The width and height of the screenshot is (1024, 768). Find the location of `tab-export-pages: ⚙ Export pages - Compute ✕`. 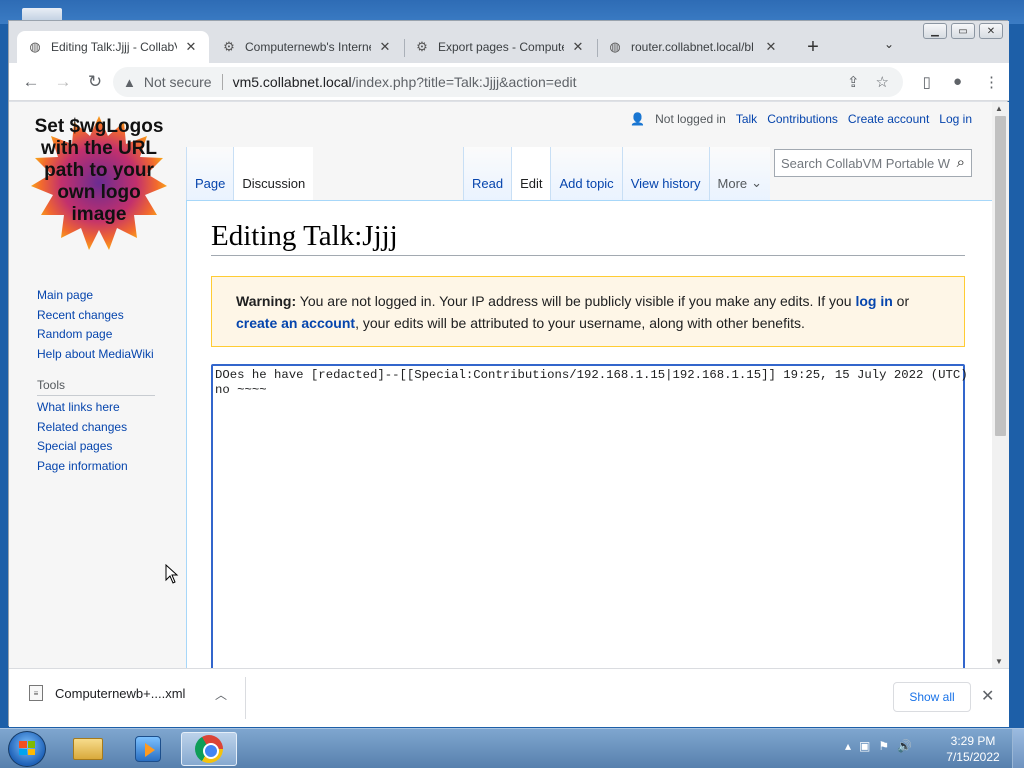

tab-export-pages: ⚙ Export pages - Compute ✕ is located at coordinates (500, 47).